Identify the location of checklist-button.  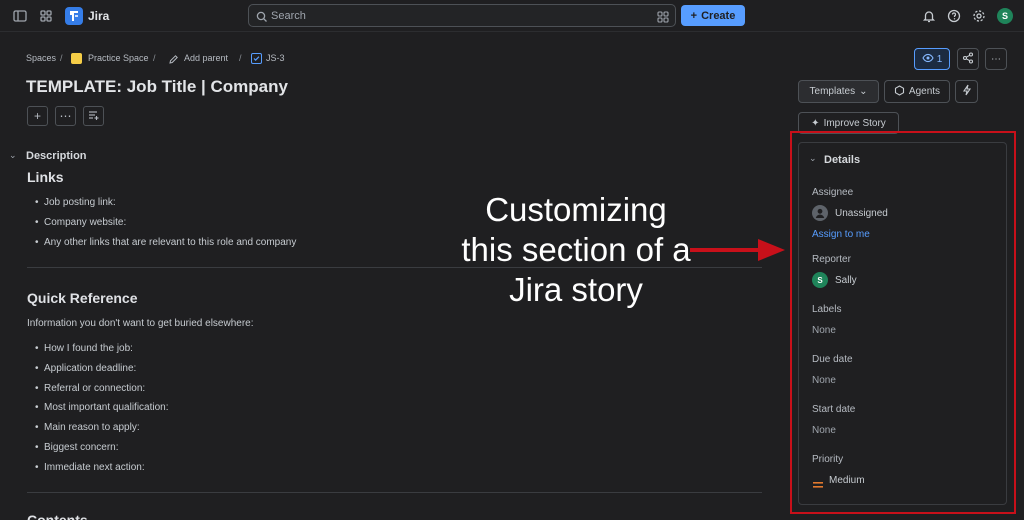
(93, 116).